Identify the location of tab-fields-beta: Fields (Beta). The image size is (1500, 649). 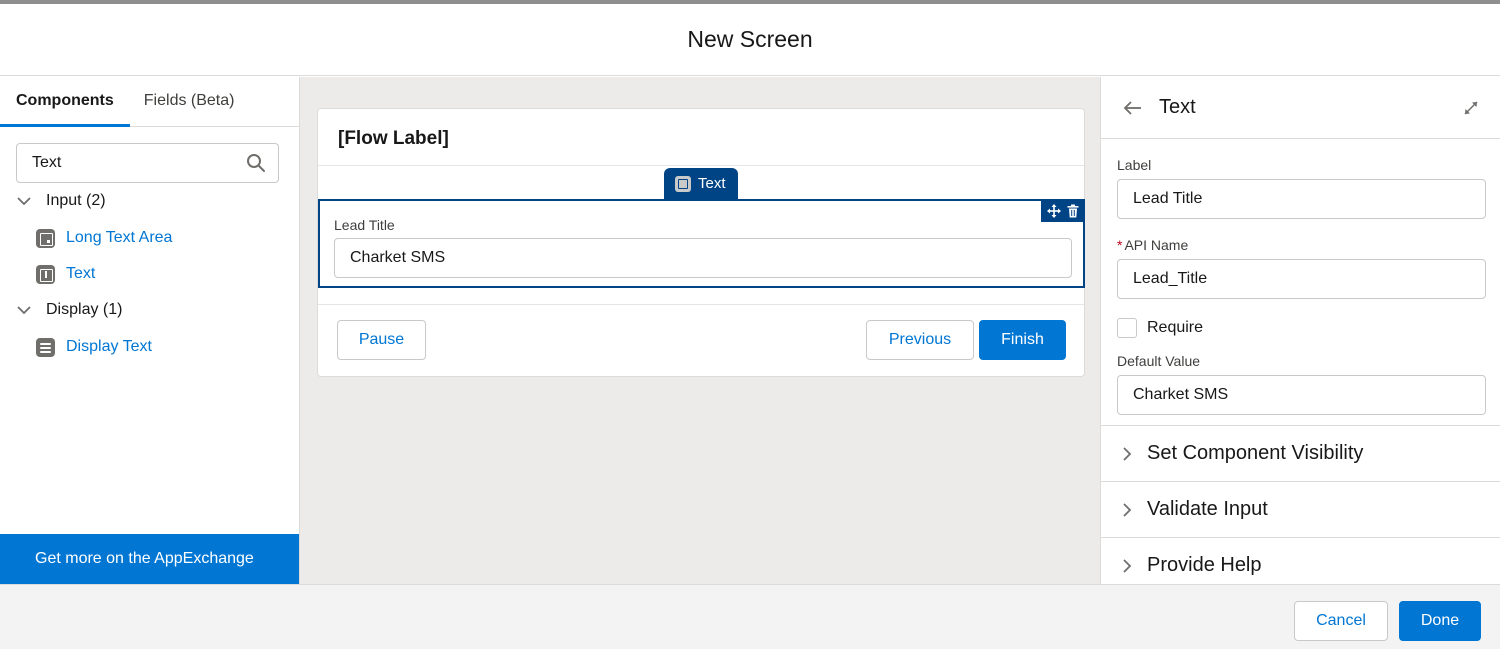
(190, 101).